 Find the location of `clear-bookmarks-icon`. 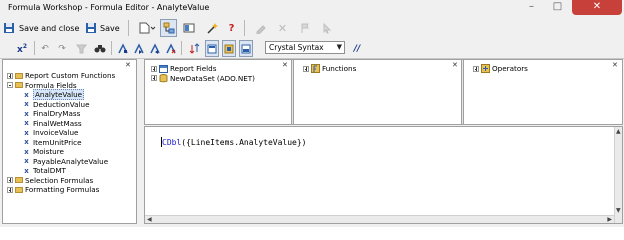

clear-bookmarks-icon is located at coordinates (170, 48).